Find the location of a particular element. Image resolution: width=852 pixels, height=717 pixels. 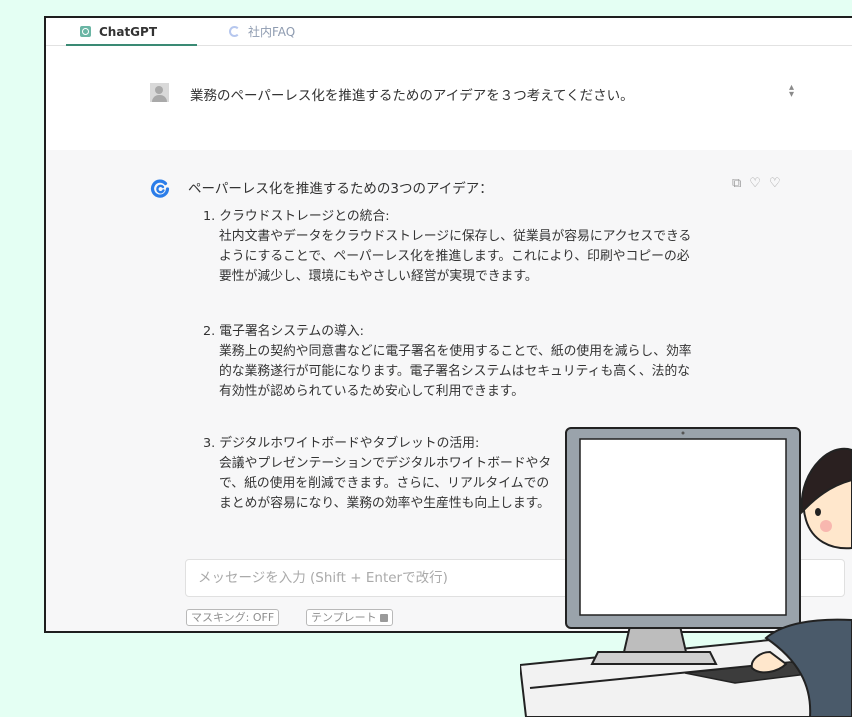

tab-label: 社内FAQ is located at coordinates (272, 32).